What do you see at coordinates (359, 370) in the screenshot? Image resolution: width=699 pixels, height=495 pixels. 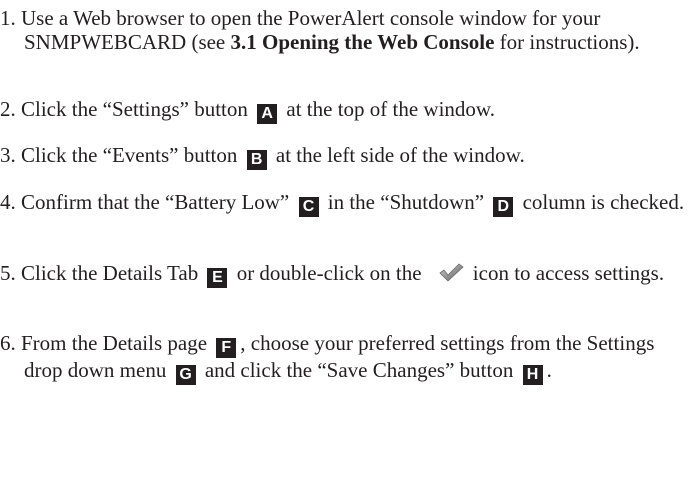 I see `step-text: and click the “Save Changes” button` at bounding box center [359, 370].